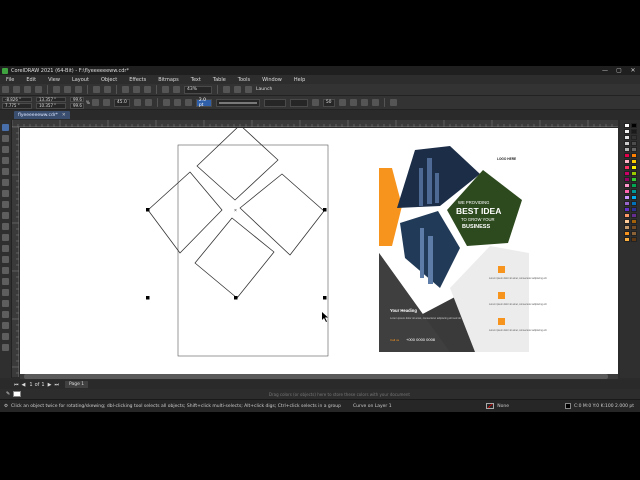  Describe the element at coordinates (198, 89) in the screenshot. I see `zoom-level-select: 43%` at that location.